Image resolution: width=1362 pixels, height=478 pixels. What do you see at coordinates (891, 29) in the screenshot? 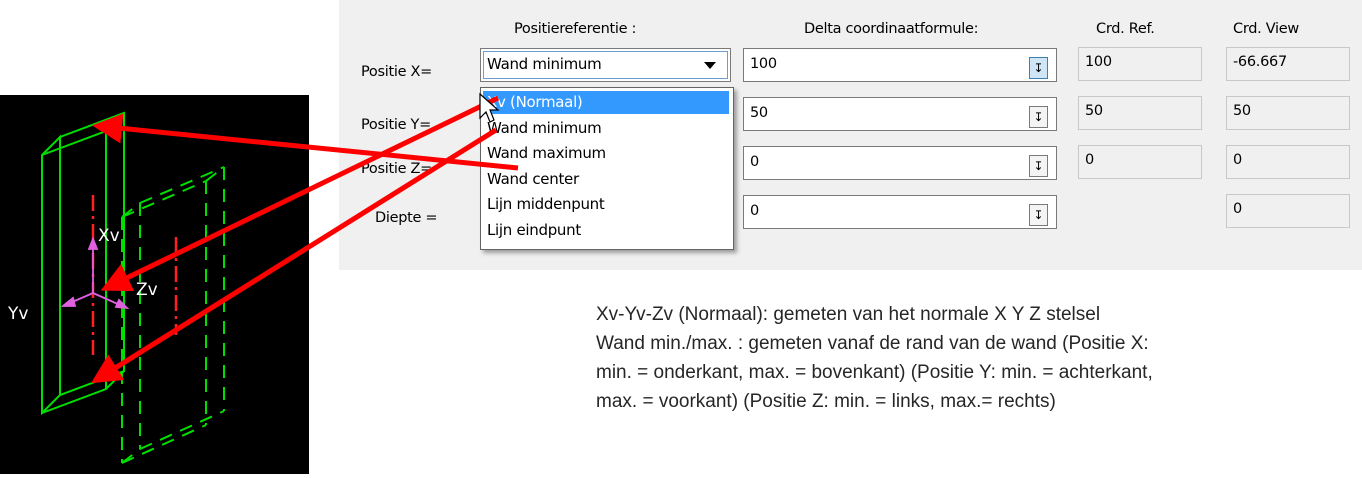
I see `delta-formula-header: Delta coordinaatformule:` at bounding box center [891, 29].